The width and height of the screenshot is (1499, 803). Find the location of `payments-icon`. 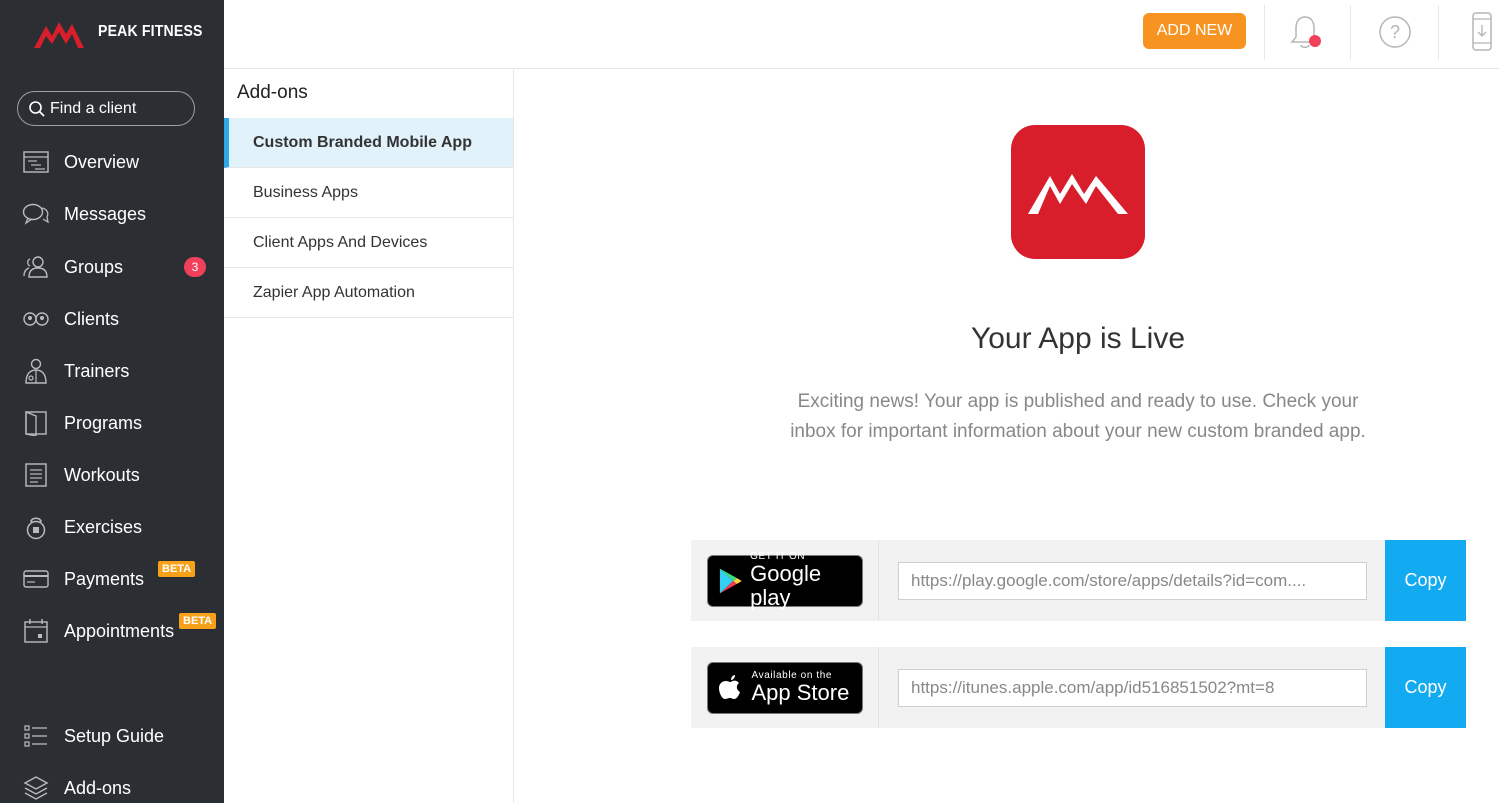

payments-icon is located at coordinates (36, 579).